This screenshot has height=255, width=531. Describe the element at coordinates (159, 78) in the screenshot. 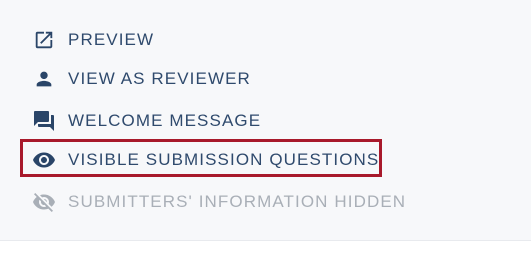

I see `view-as-reviewer-label: VIEW AS REVIEWER` at that location.